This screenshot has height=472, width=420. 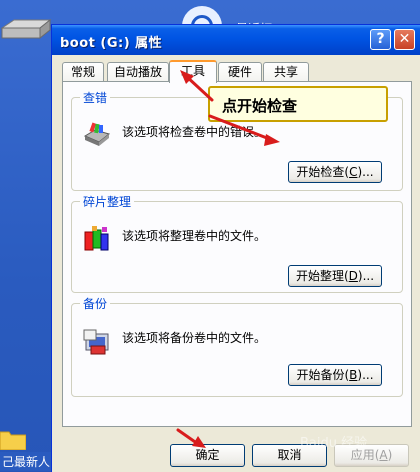 I want to click on start-backup-key: B, so click(x=353, y=375).